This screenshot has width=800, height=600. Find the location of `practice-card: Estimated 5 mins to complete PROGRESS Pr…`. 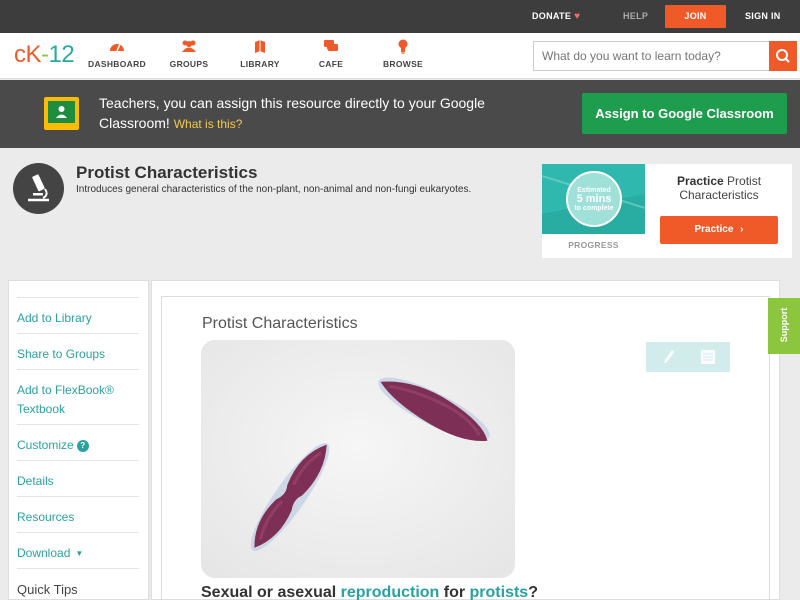

practice-card: Estimated 5 mins to complete PROGRESS Pr… is located at coordinates (667, 211).